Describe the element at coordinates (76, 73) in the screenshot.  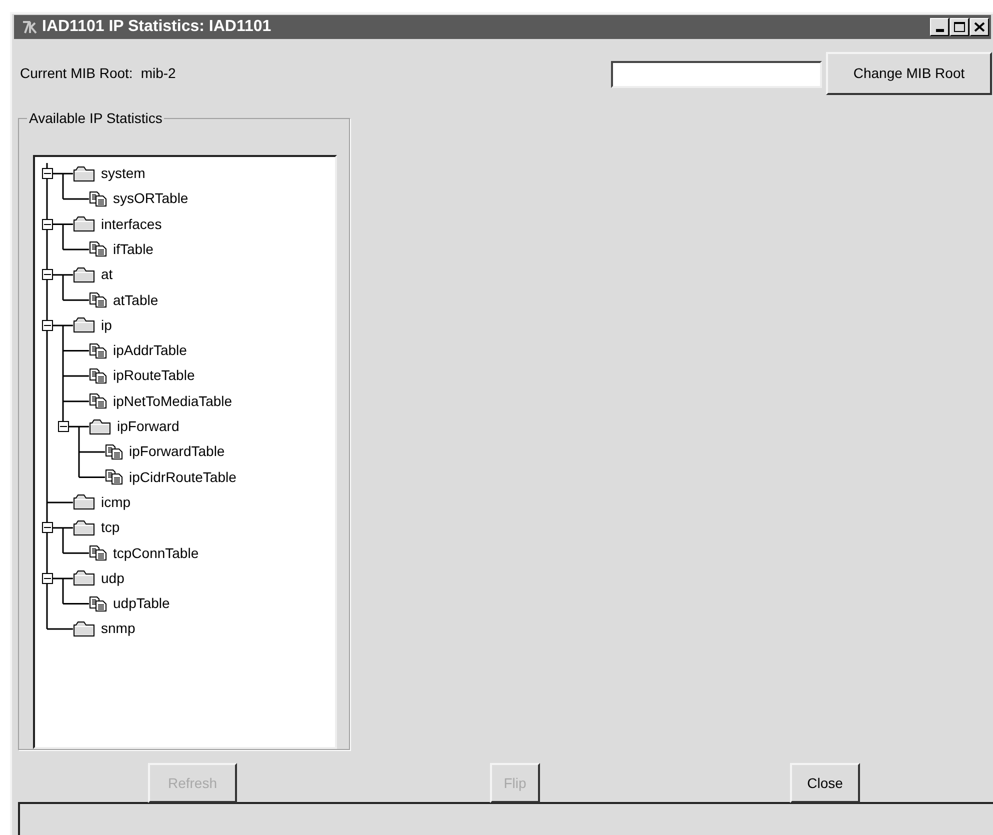
I see `mib-root-label: Current MIB Root:` at that location.